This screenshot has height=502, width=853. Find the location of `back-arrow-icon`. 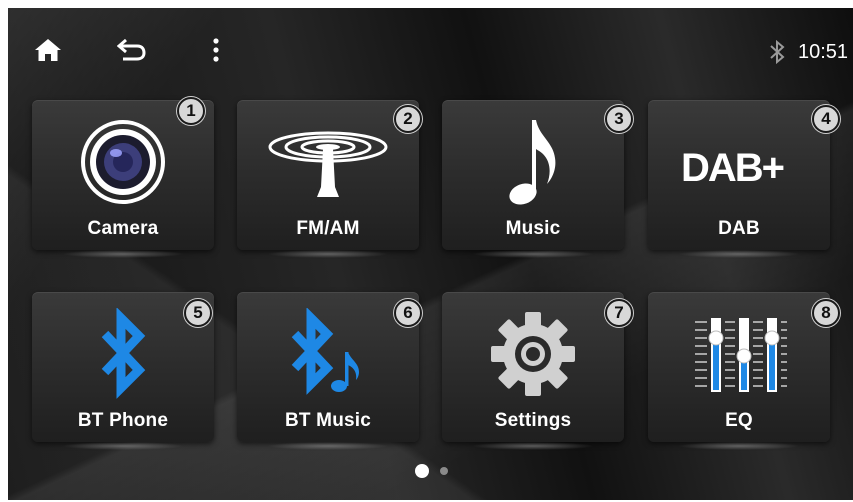

back-arrow-icon is located at coordinates (131, 49).